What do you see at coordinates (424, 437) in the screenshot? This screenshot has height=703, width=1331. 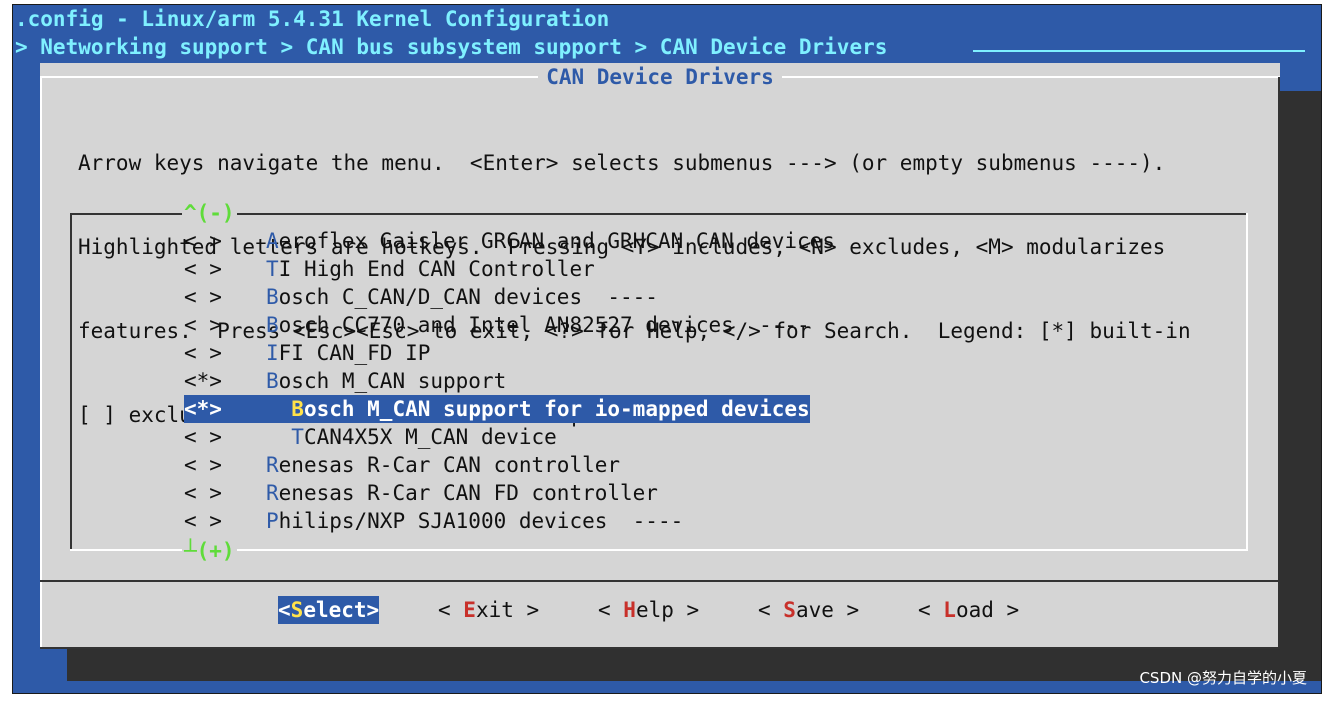 I see `item-label: TCAN4X5X M_CAN device` at bounding box center [424, 437].